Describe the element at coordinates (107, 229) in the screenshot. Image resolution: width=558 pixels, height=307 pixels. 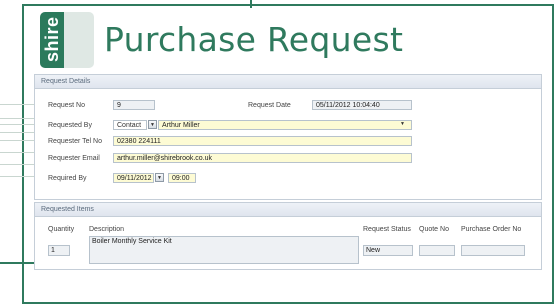
I see `col-description: Description` at that location.